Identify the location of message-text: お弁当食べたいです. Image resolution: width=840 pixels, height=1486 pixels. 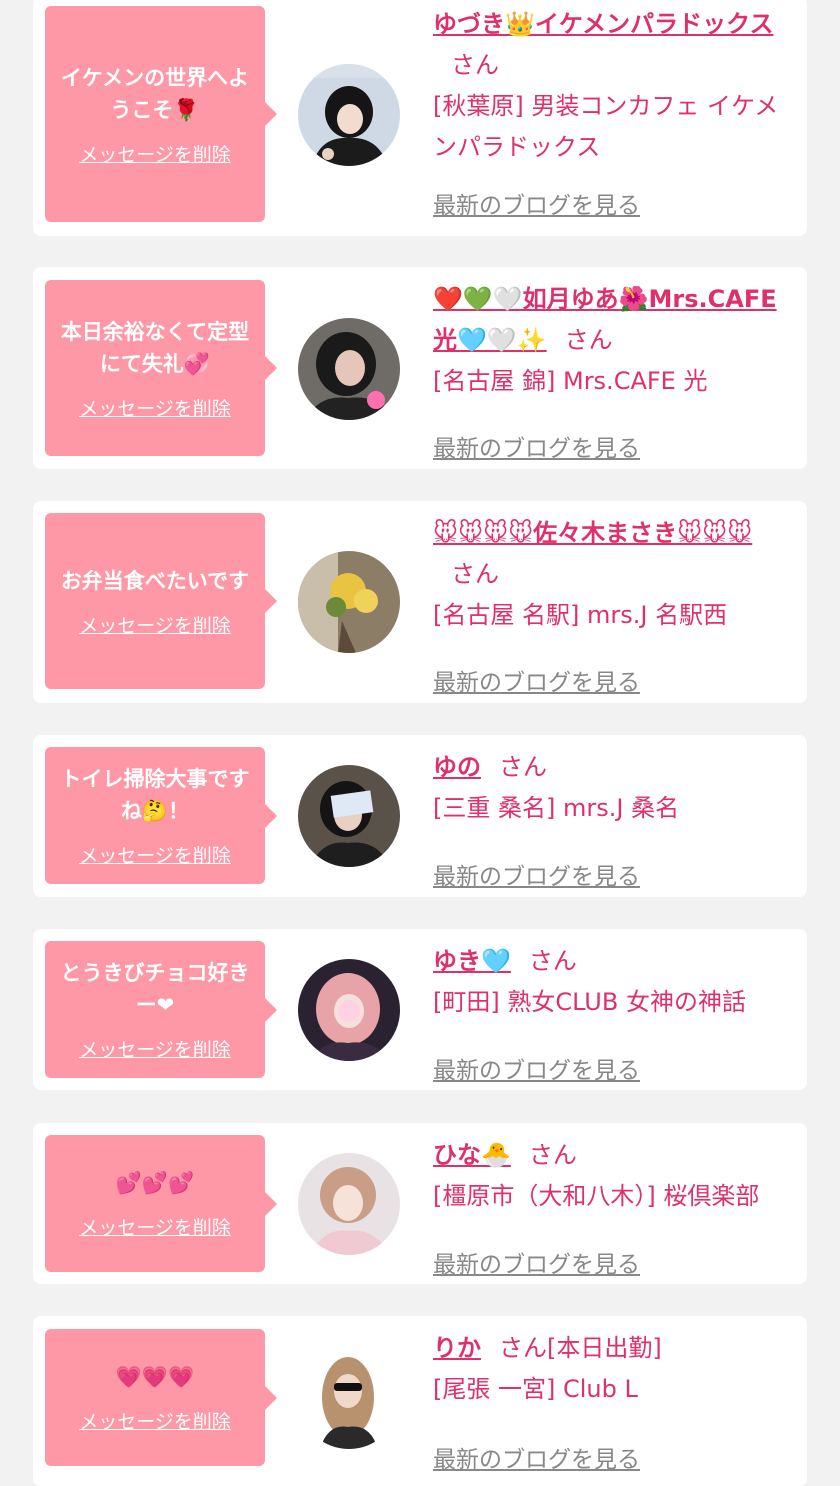
(155, 580).